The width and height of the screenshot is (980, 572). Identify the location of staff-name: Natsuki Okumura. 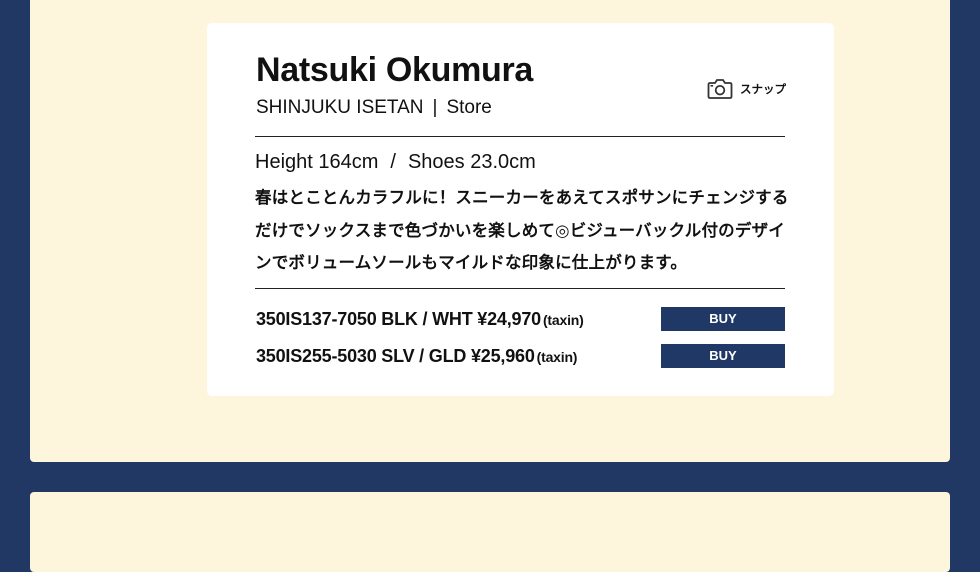
(395, 70).